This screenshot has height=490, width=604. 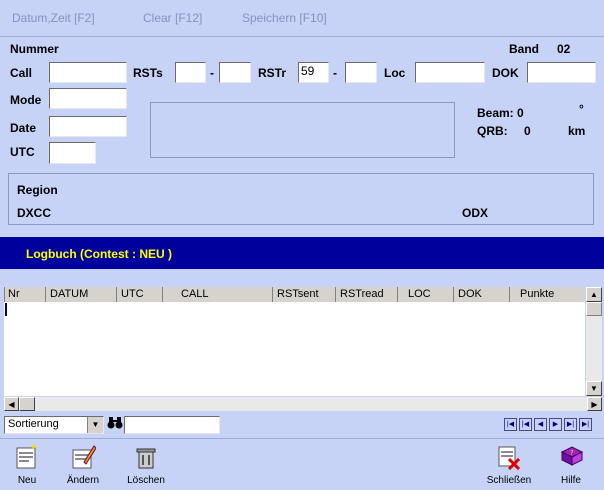 What do you see at coordinates (581, 109) in the screenshot?
I see `beam-unit: °` at bounding box center [581, 109].